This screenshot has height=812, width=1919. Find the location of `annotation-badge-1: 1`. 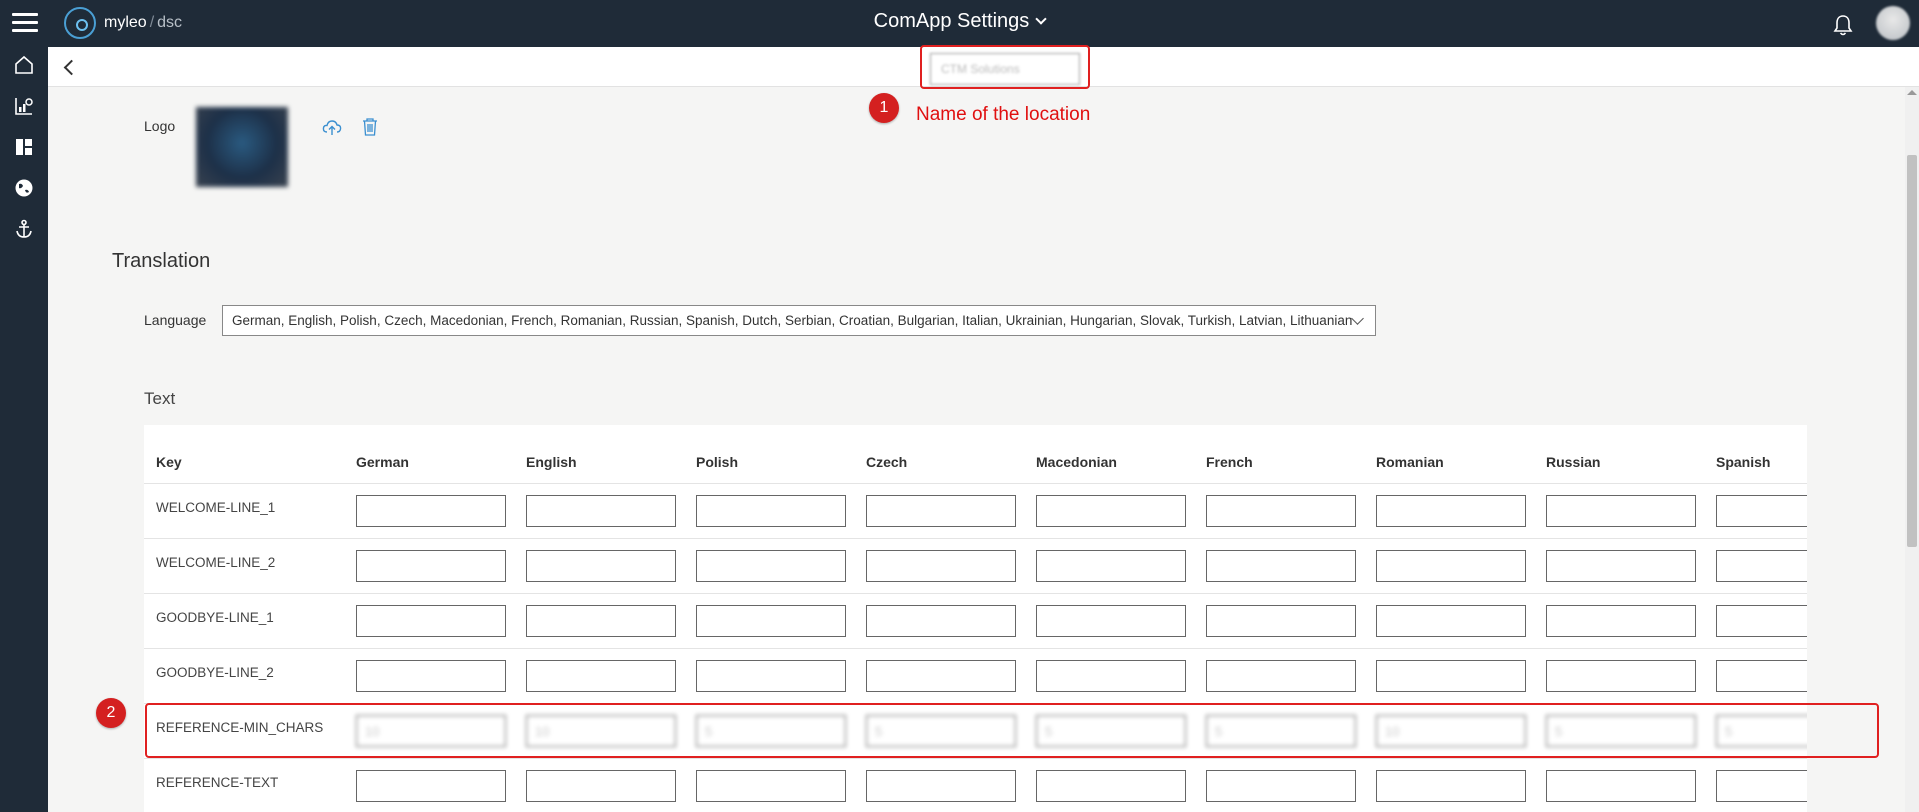

annotation-badge-1: 1 is located at coordinates (884, 108).